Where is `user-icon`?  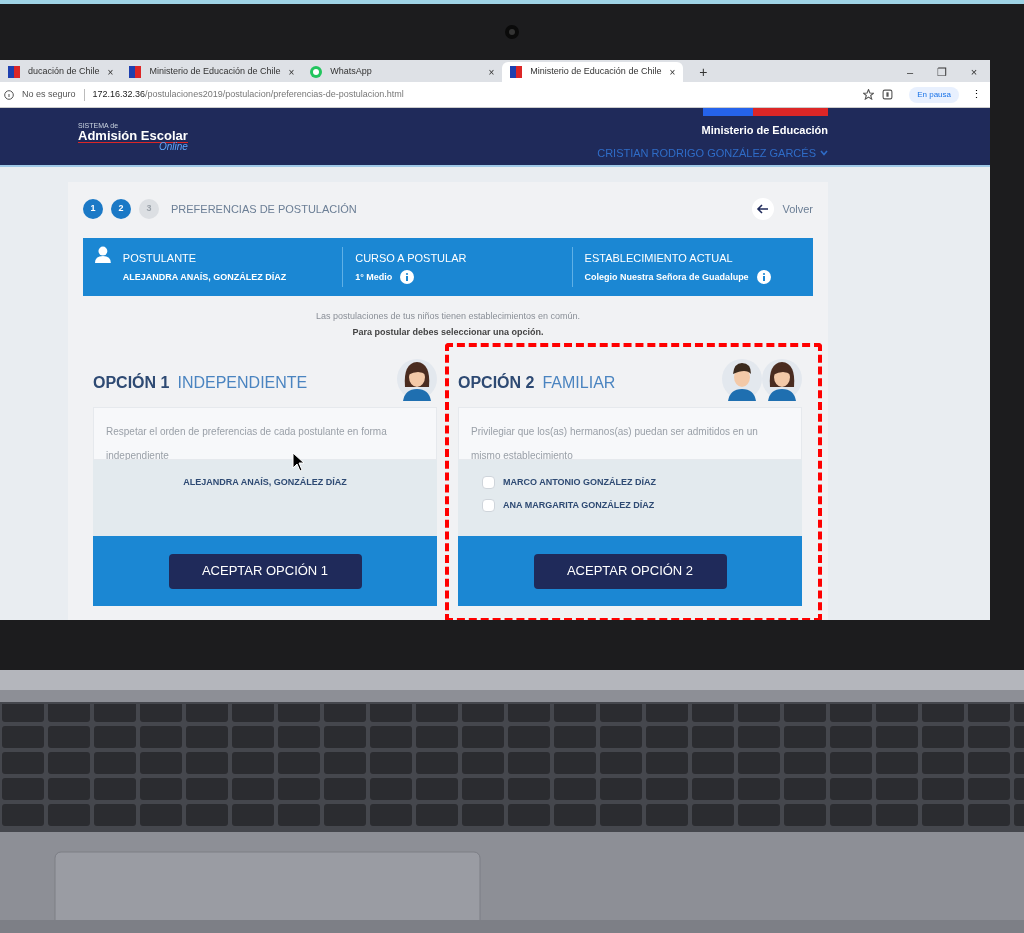 user-icon is located at coordinates (103, 255).